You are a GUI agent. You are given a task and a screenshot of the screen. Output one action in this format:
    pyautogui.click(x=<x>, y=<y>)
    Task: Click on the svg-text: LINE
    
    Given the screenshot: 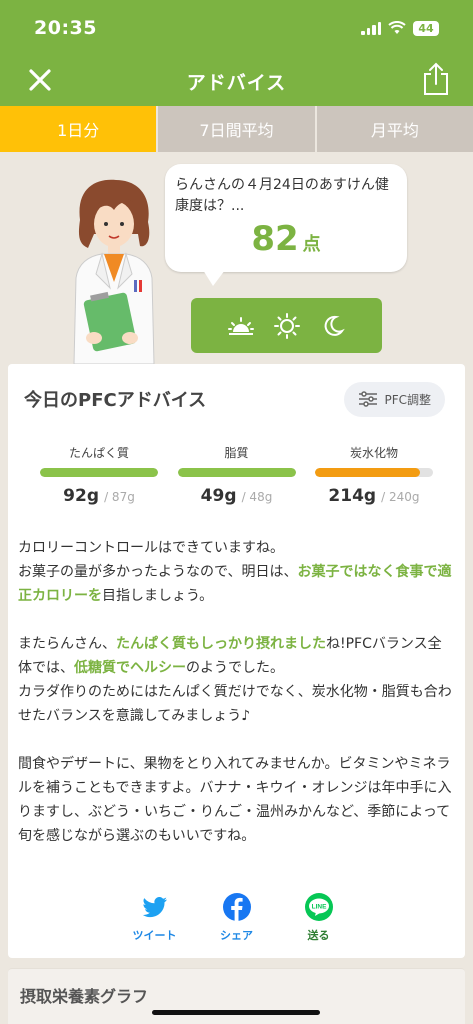 What is the action you would take?
    pyautogui.click(x=318, y=907)
    